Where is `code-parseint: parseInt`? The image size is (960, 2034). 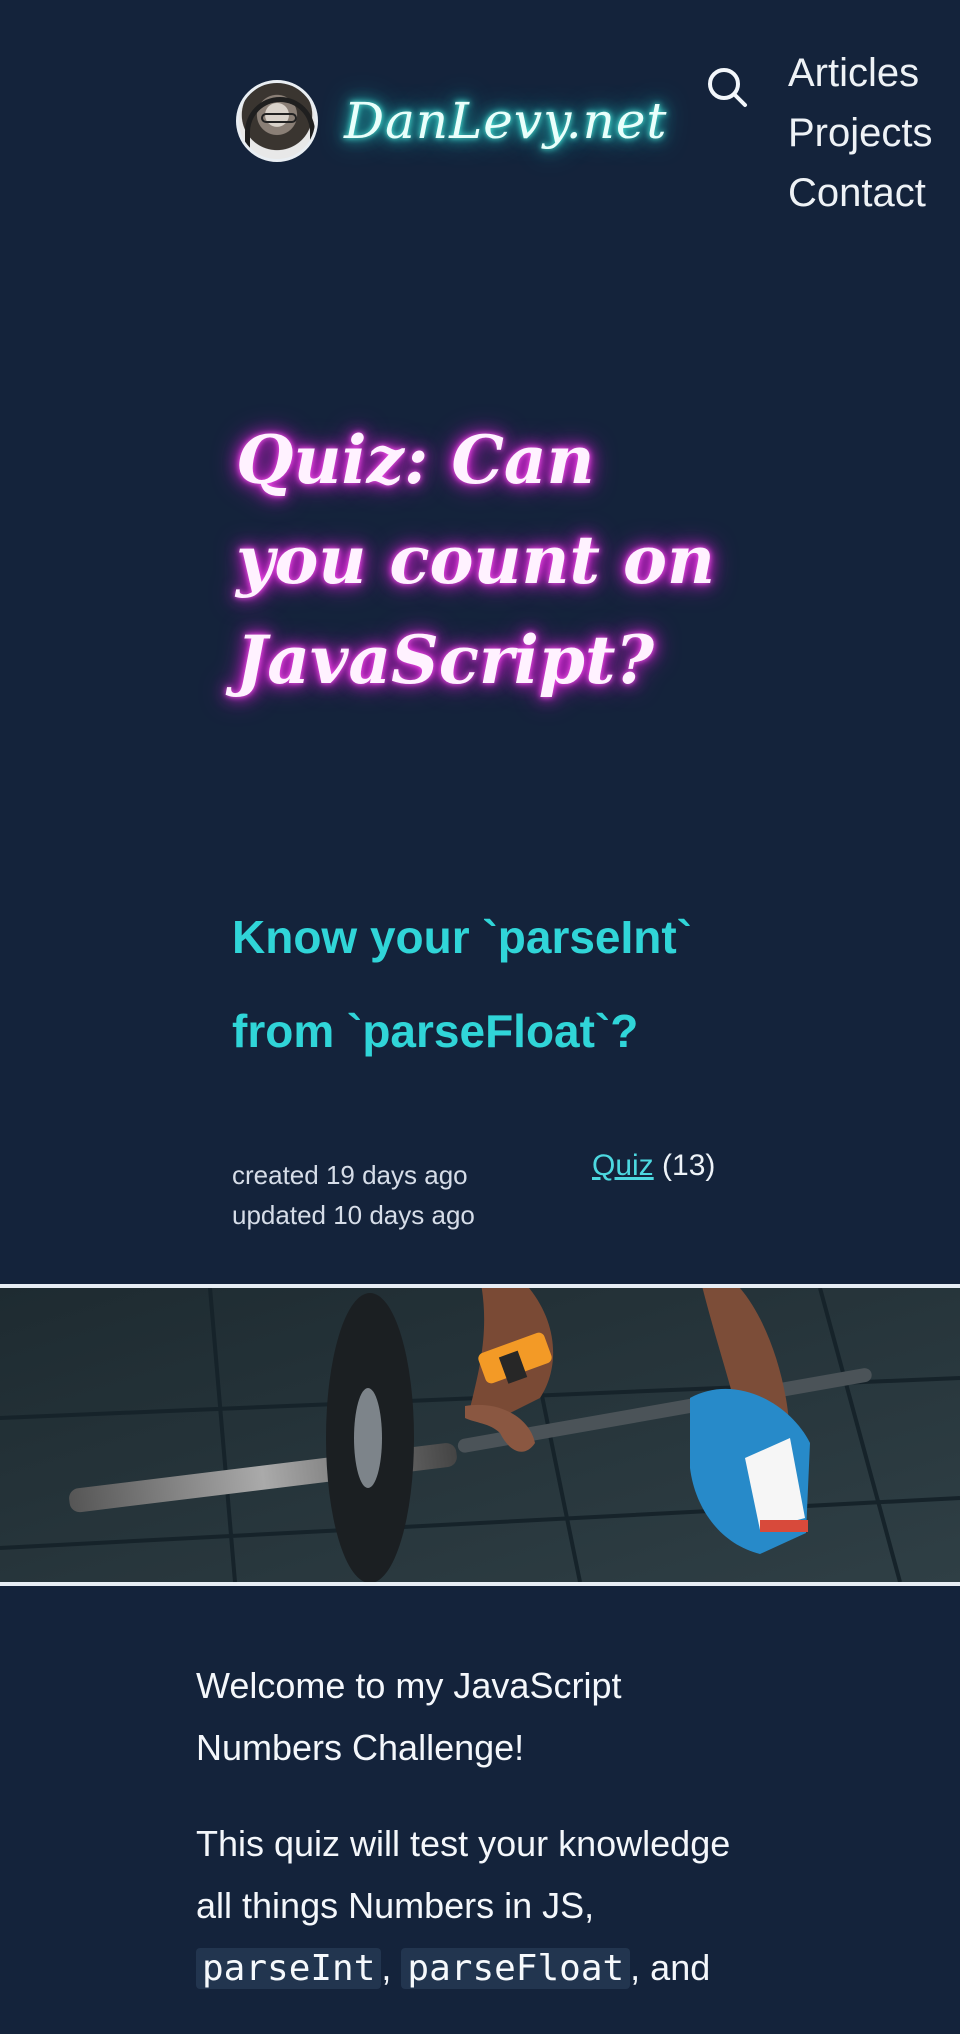
code-parseint: parseInt is located at coordinates (289, 1968).